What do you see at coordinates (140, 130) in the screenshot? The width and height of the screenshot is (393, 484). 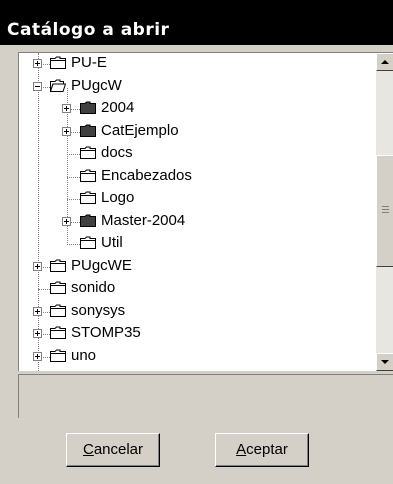 I see `tree-item-label: CatEjemplo` at bounding box center [140, 130].